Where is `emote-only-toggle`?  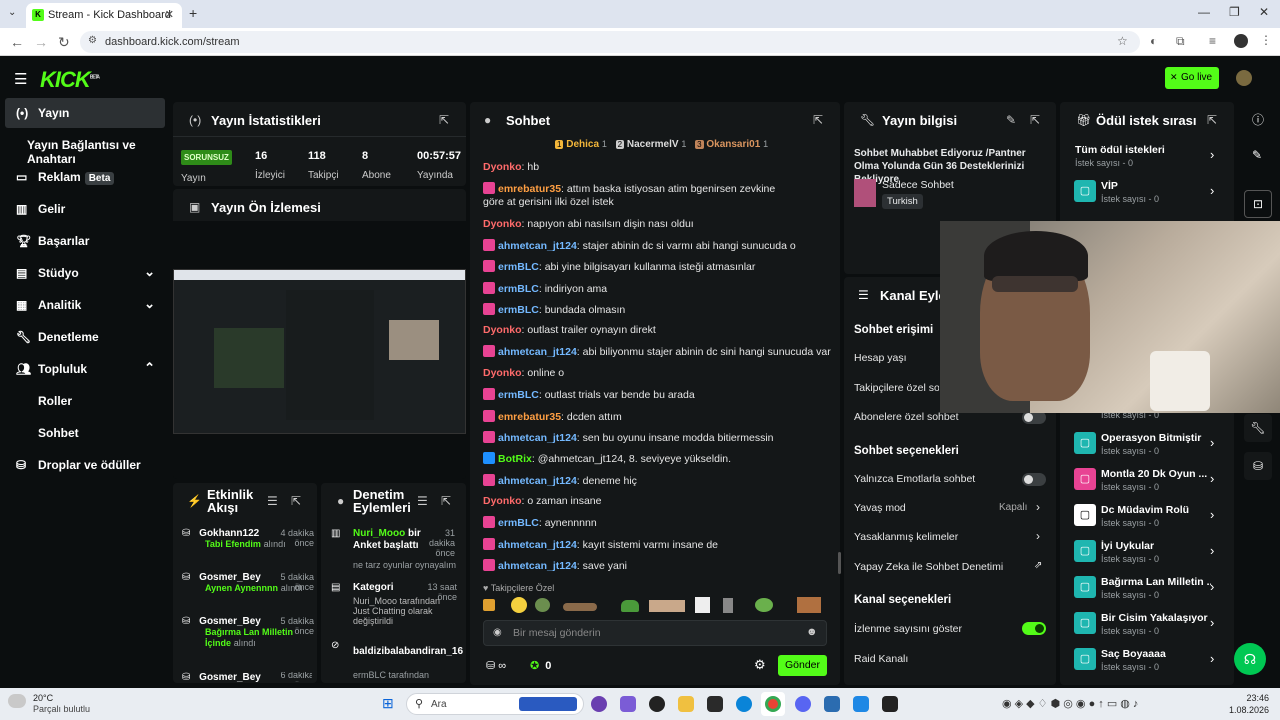
emote-only-toggle is located at coordinates (1034, 479).